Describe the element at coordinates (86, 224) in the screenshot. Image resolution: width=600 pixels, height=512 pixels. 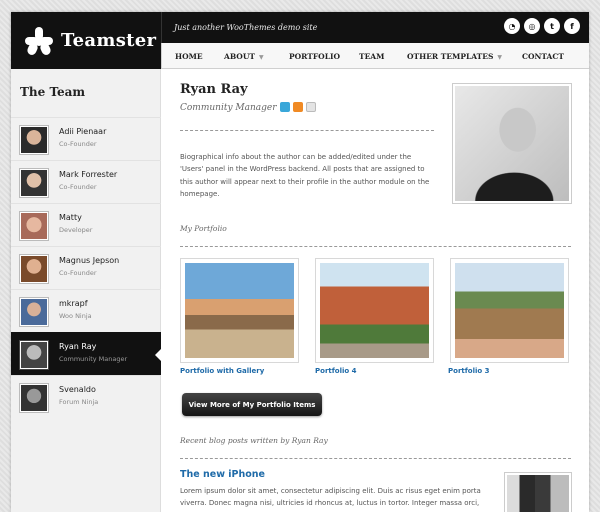
I see `team-member-item: Matty Developer` at that location.